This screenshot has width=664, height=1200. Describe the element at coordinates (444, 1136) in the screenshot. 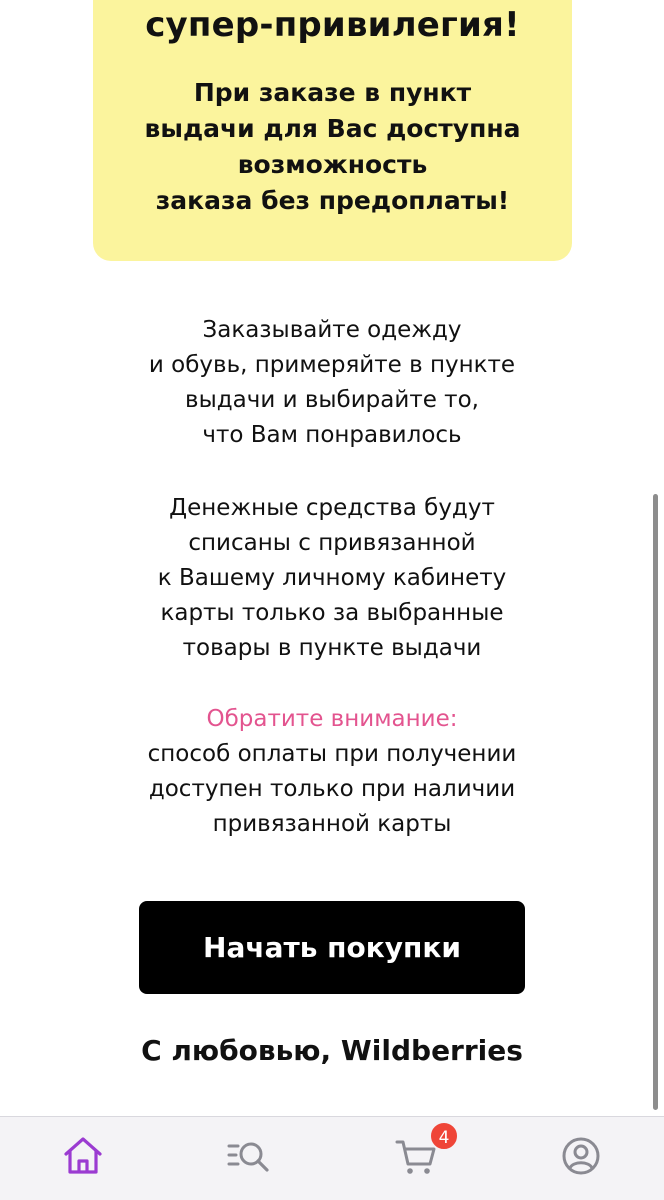

I see `cart-count-badge: 4` at that location.